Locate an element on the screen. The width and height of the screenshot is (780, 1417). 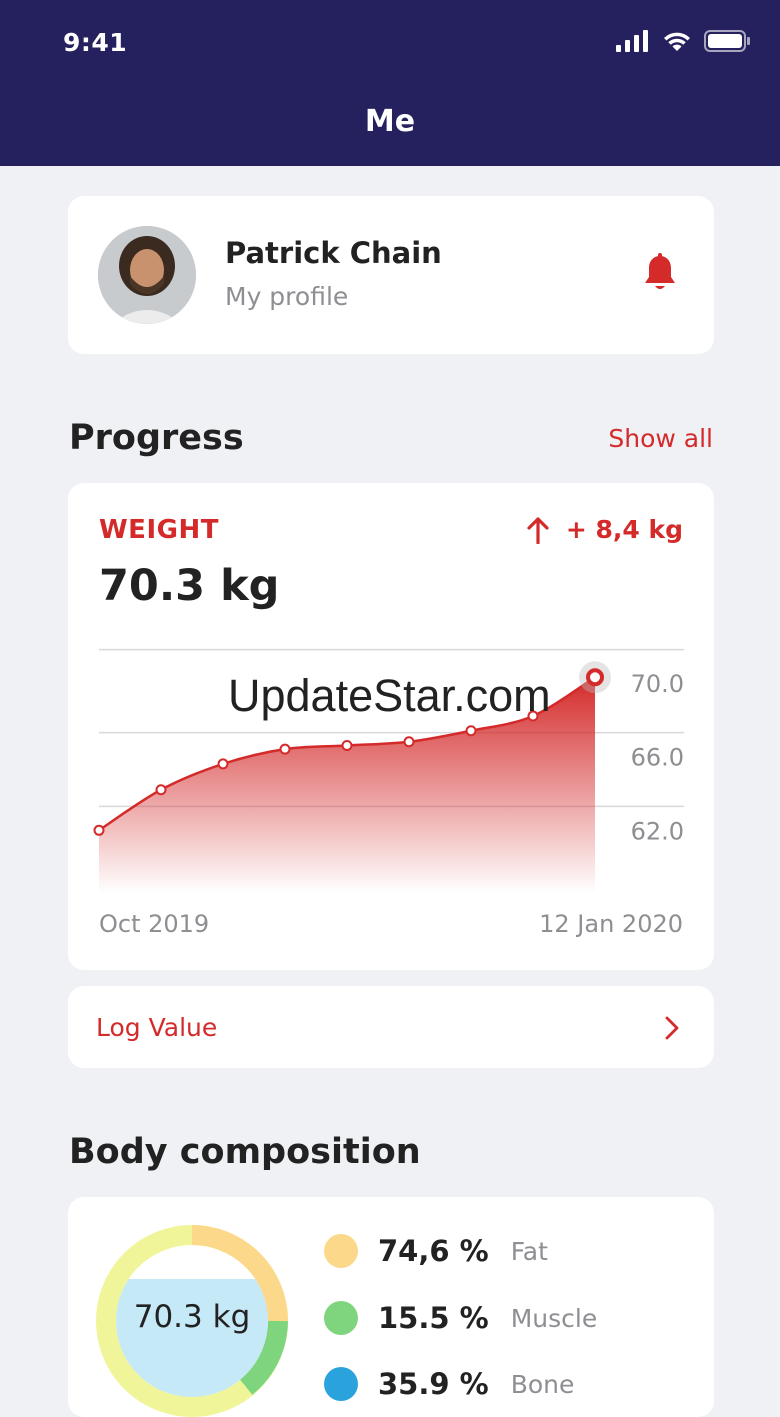
x-axis-end-label: 12 Jan 2020 is located at coordinates (611, 924).